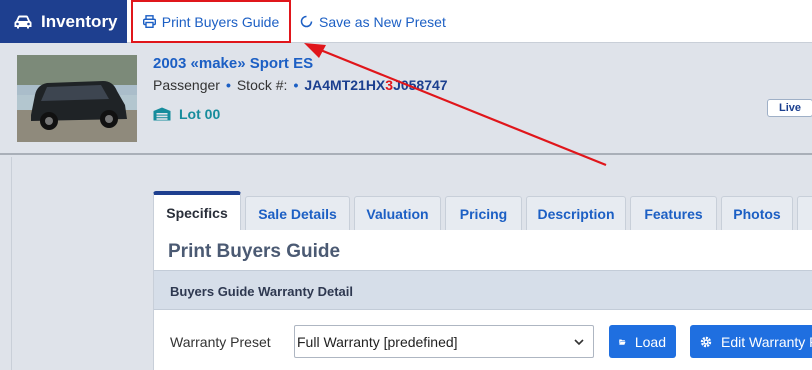  I want to click on folder-open-icon, so click(622, 342).